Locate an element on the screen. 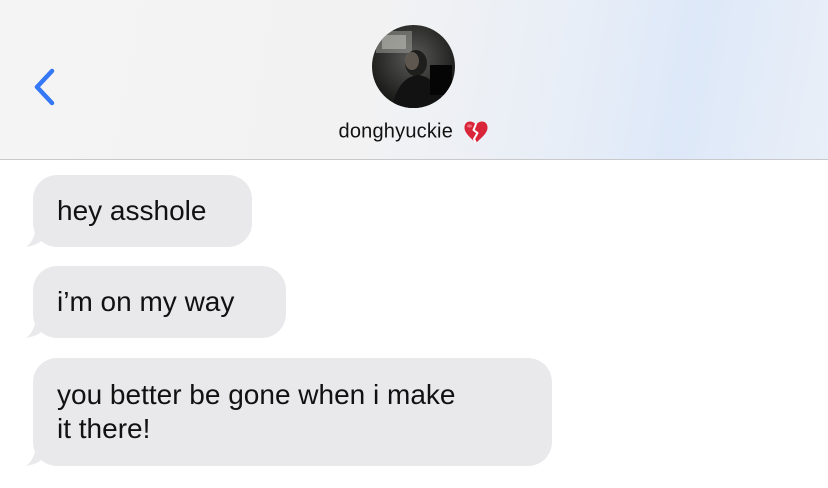 The height and width of the screenshot is (488, 828). back-button is located at coordinates (46, 87).